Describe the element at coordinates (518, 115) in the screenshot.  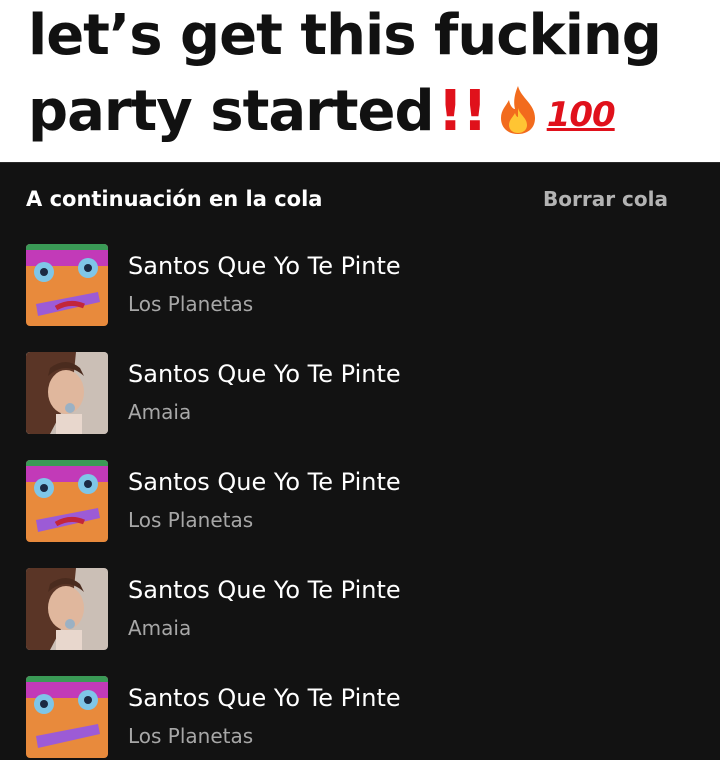
I see `fire-icon` at that location.